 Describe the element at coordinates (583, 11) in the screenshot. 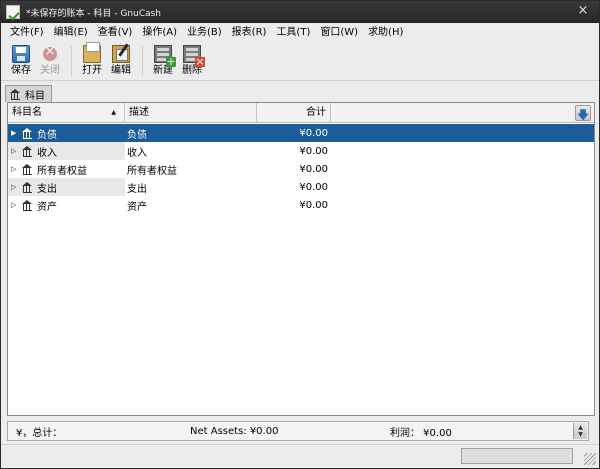

I see `window-close-button: ×` at that location.